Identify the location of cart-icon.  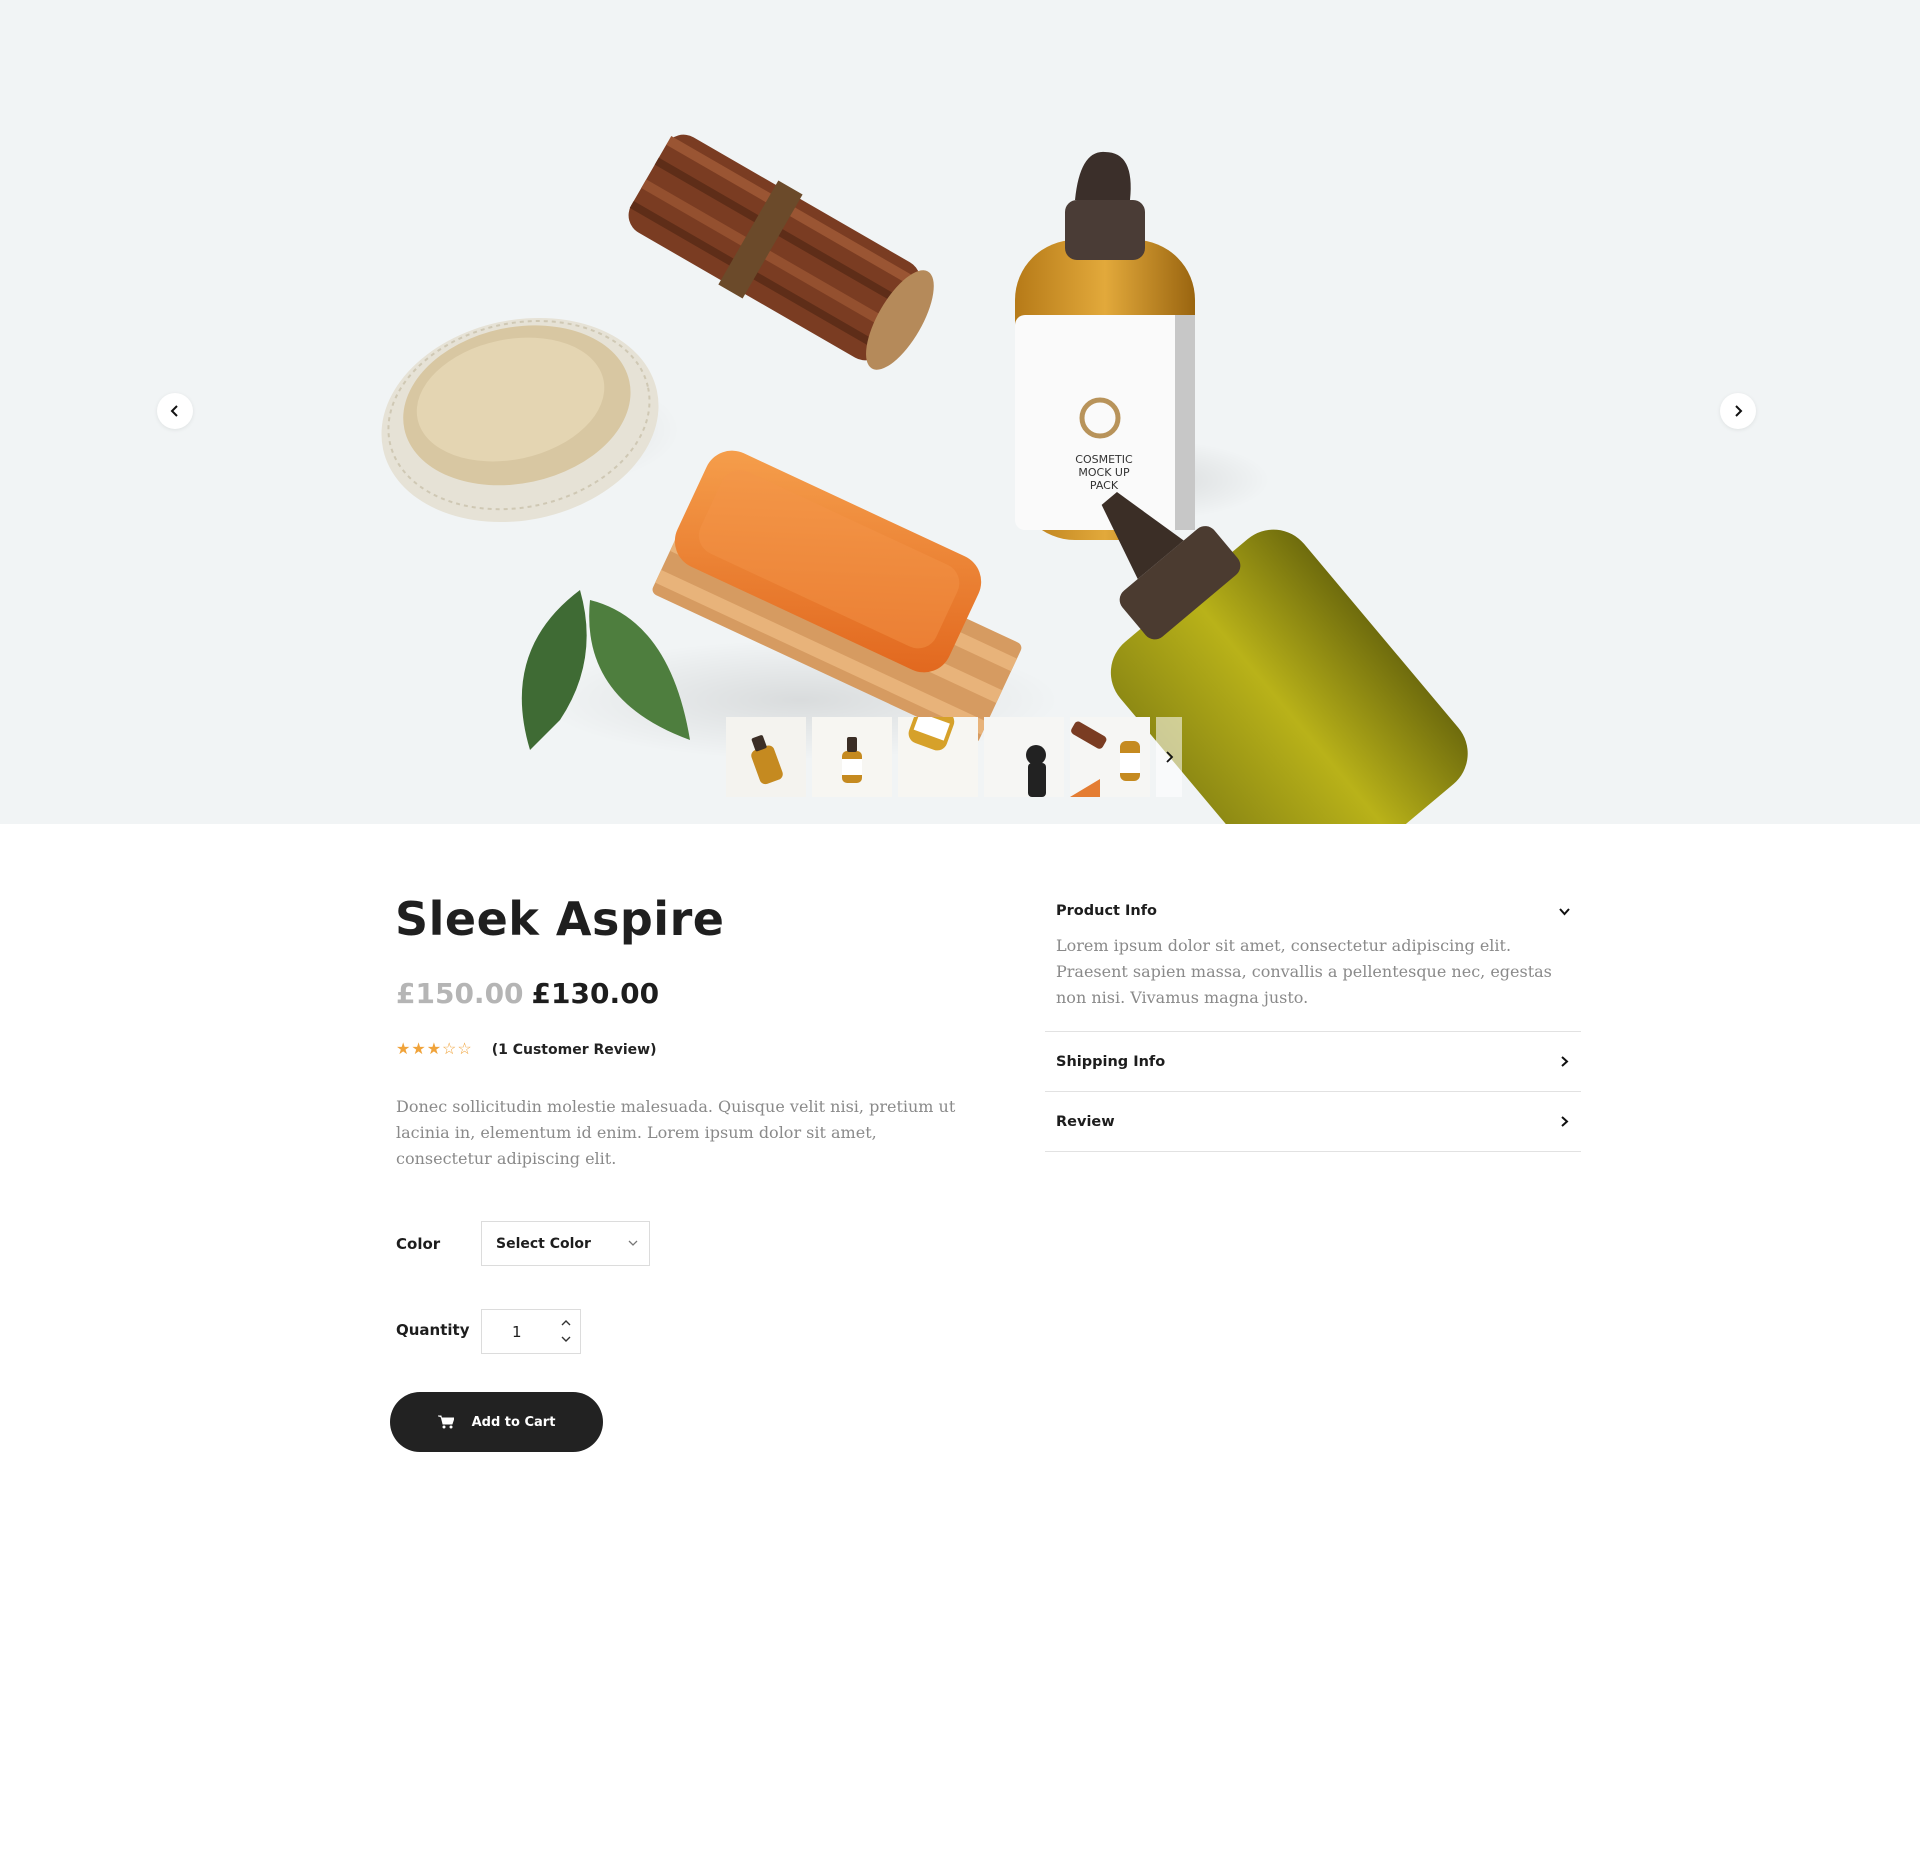
(445, 1422).